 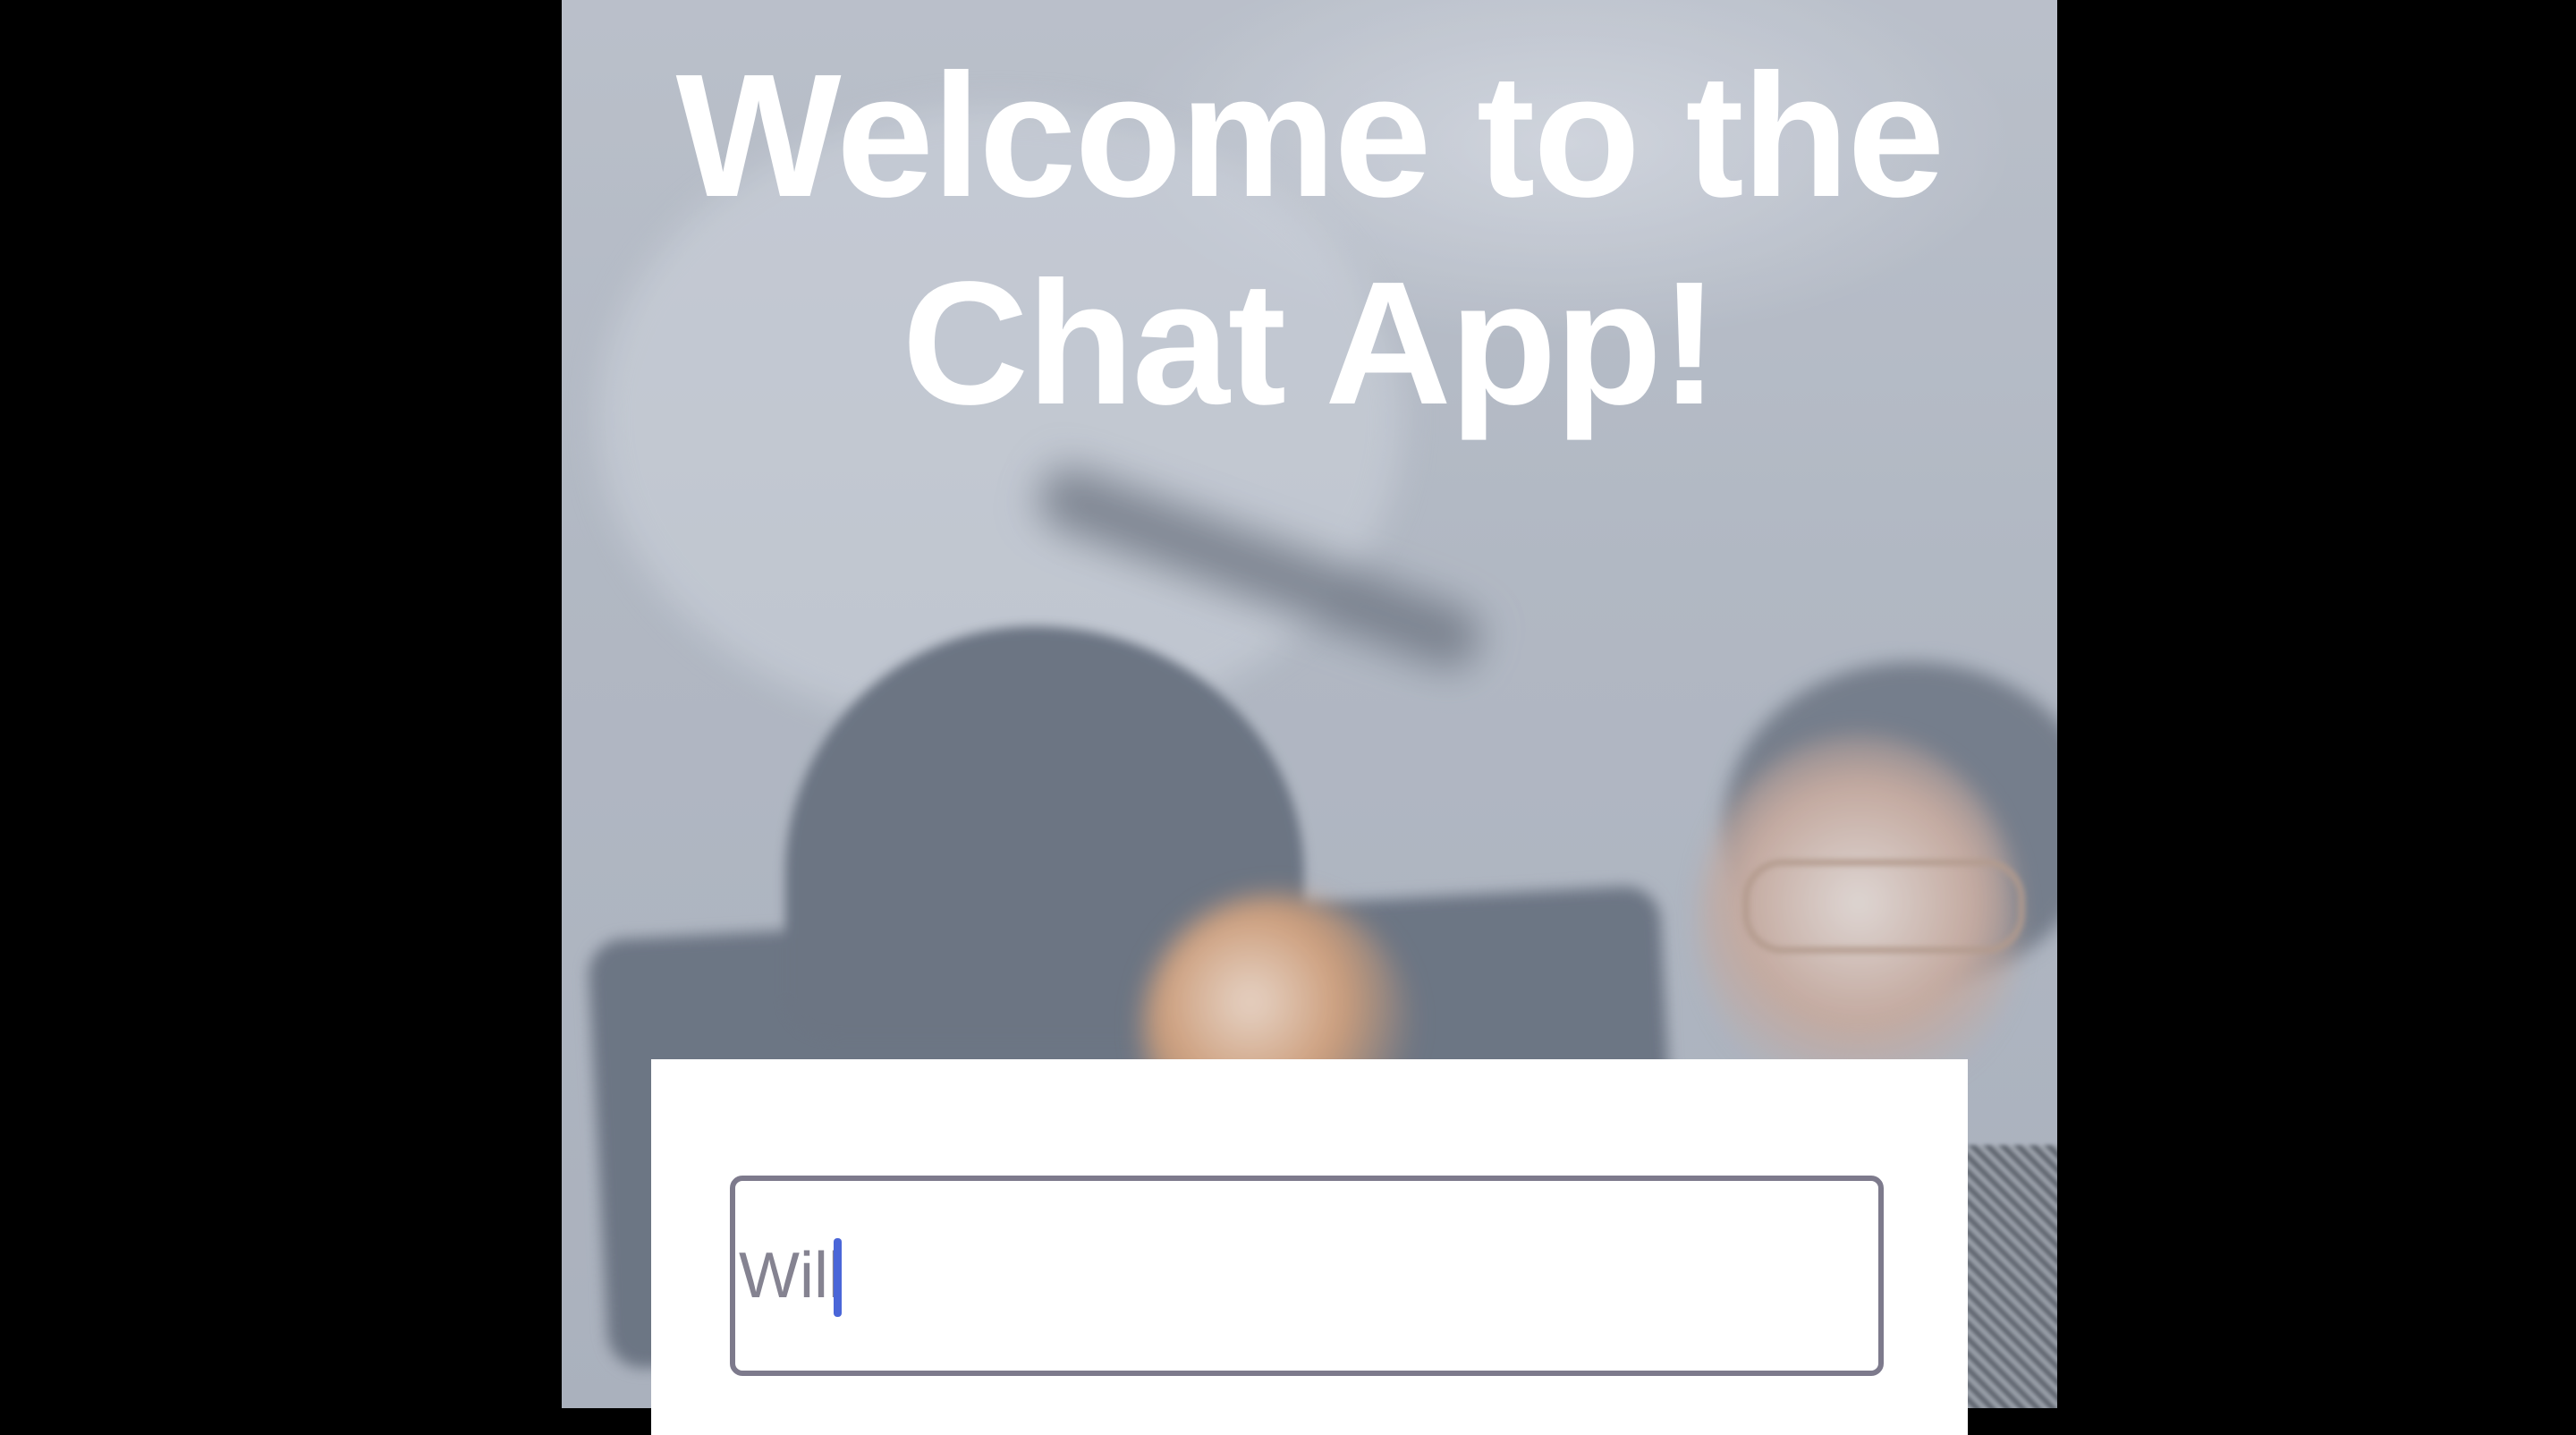 I want to click on name-input, so click(x=1306, y=1276).